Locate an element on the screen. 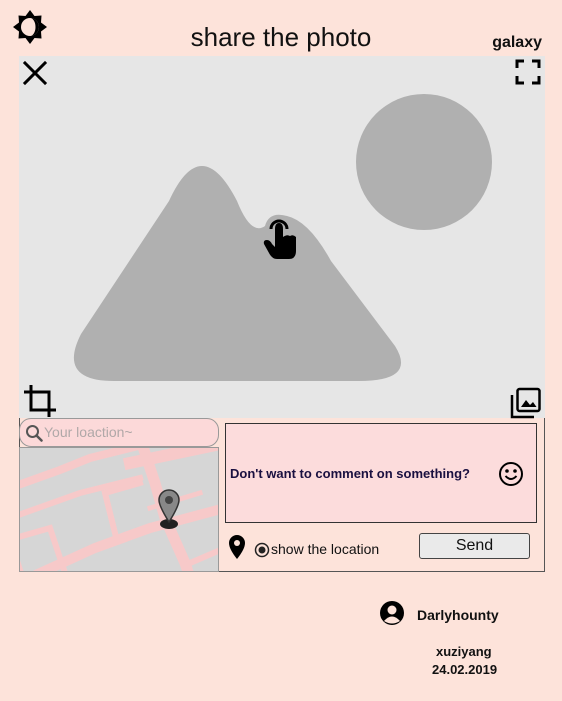  map-preview is located at coordinates (119, 509).